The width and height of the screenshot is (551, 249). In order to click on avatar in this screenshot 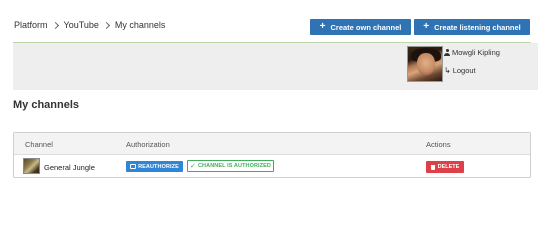, I will do `click(425, 64)`.